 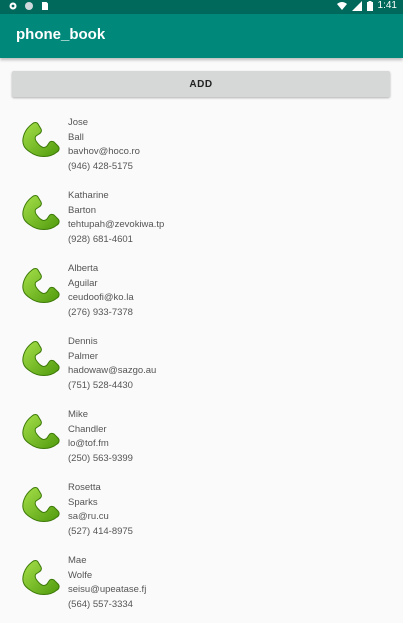 What do you see at coordinates (100, 531) in the screenshot?
I see `contact-phone: (527) 414-8975` at bounding box center [100, 531].